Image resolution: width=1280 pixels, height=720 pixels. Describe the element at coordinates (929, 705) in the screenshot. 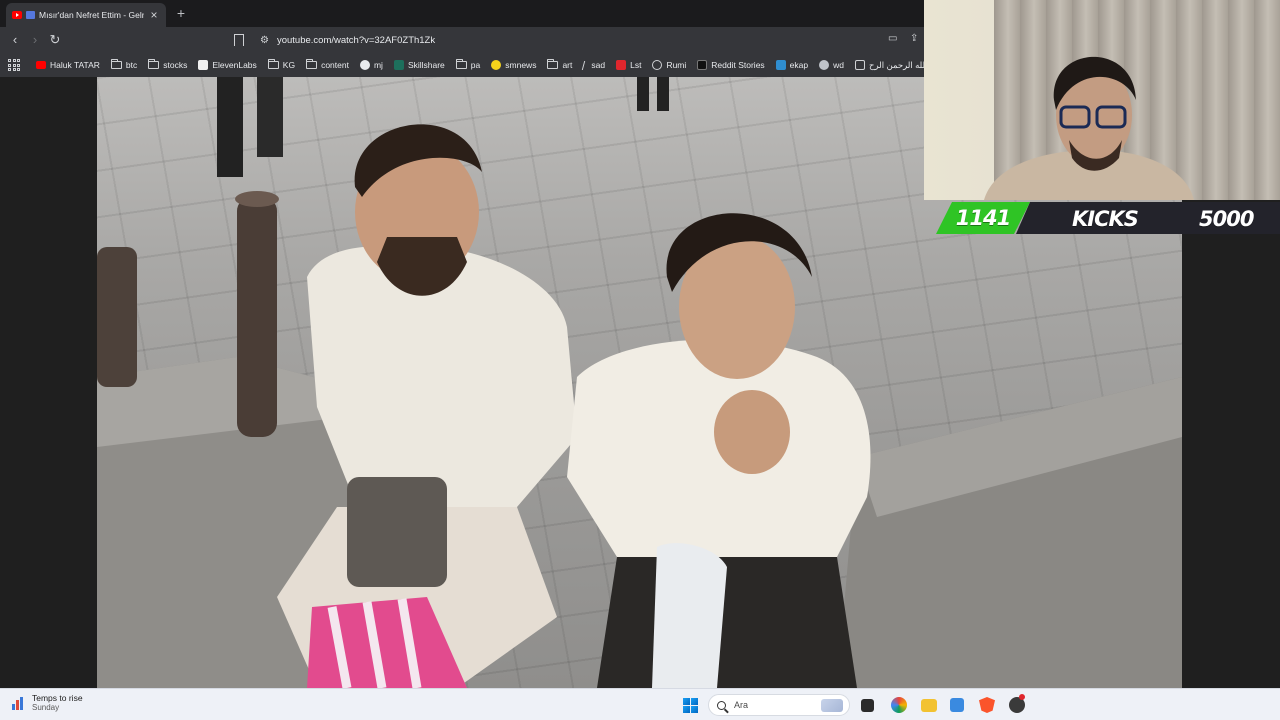

I see `file-explorer-icon` at that location.